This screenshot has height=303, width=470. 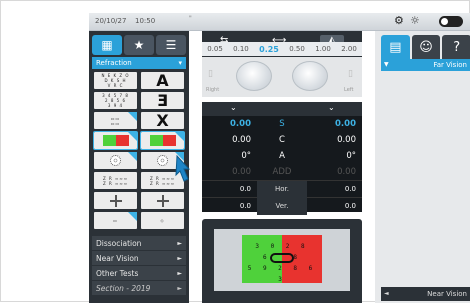 What do you see at coordinates (346, 172) in the screenshot?
I see `left-add-value: 0.00` at bounding box center [346, 172].